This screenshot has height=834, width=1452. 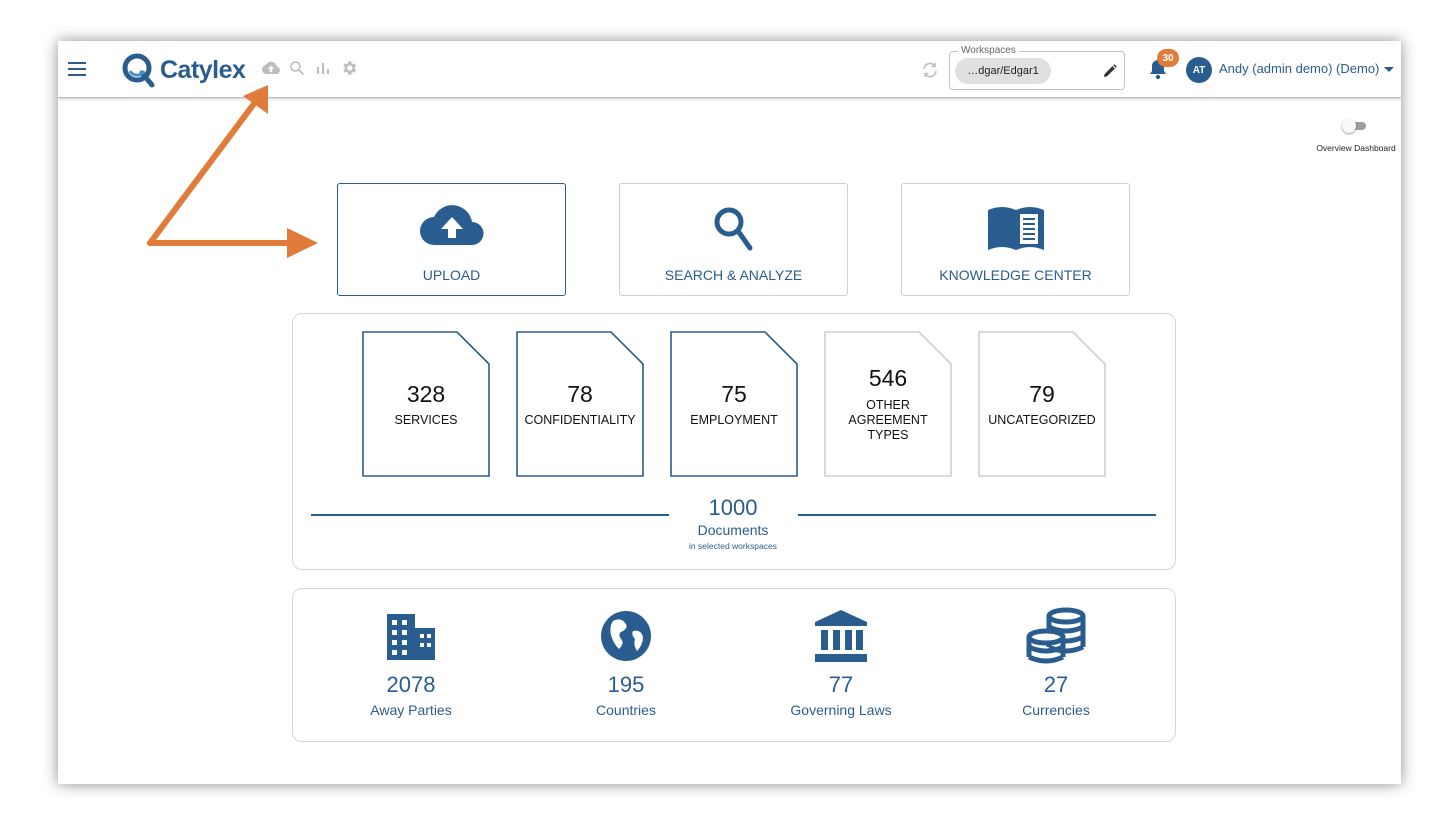 What do you see at coordinates (841, 710) in the screenshot?
I see `stat-label: Governing Laws` at bounding box center [841, 710].